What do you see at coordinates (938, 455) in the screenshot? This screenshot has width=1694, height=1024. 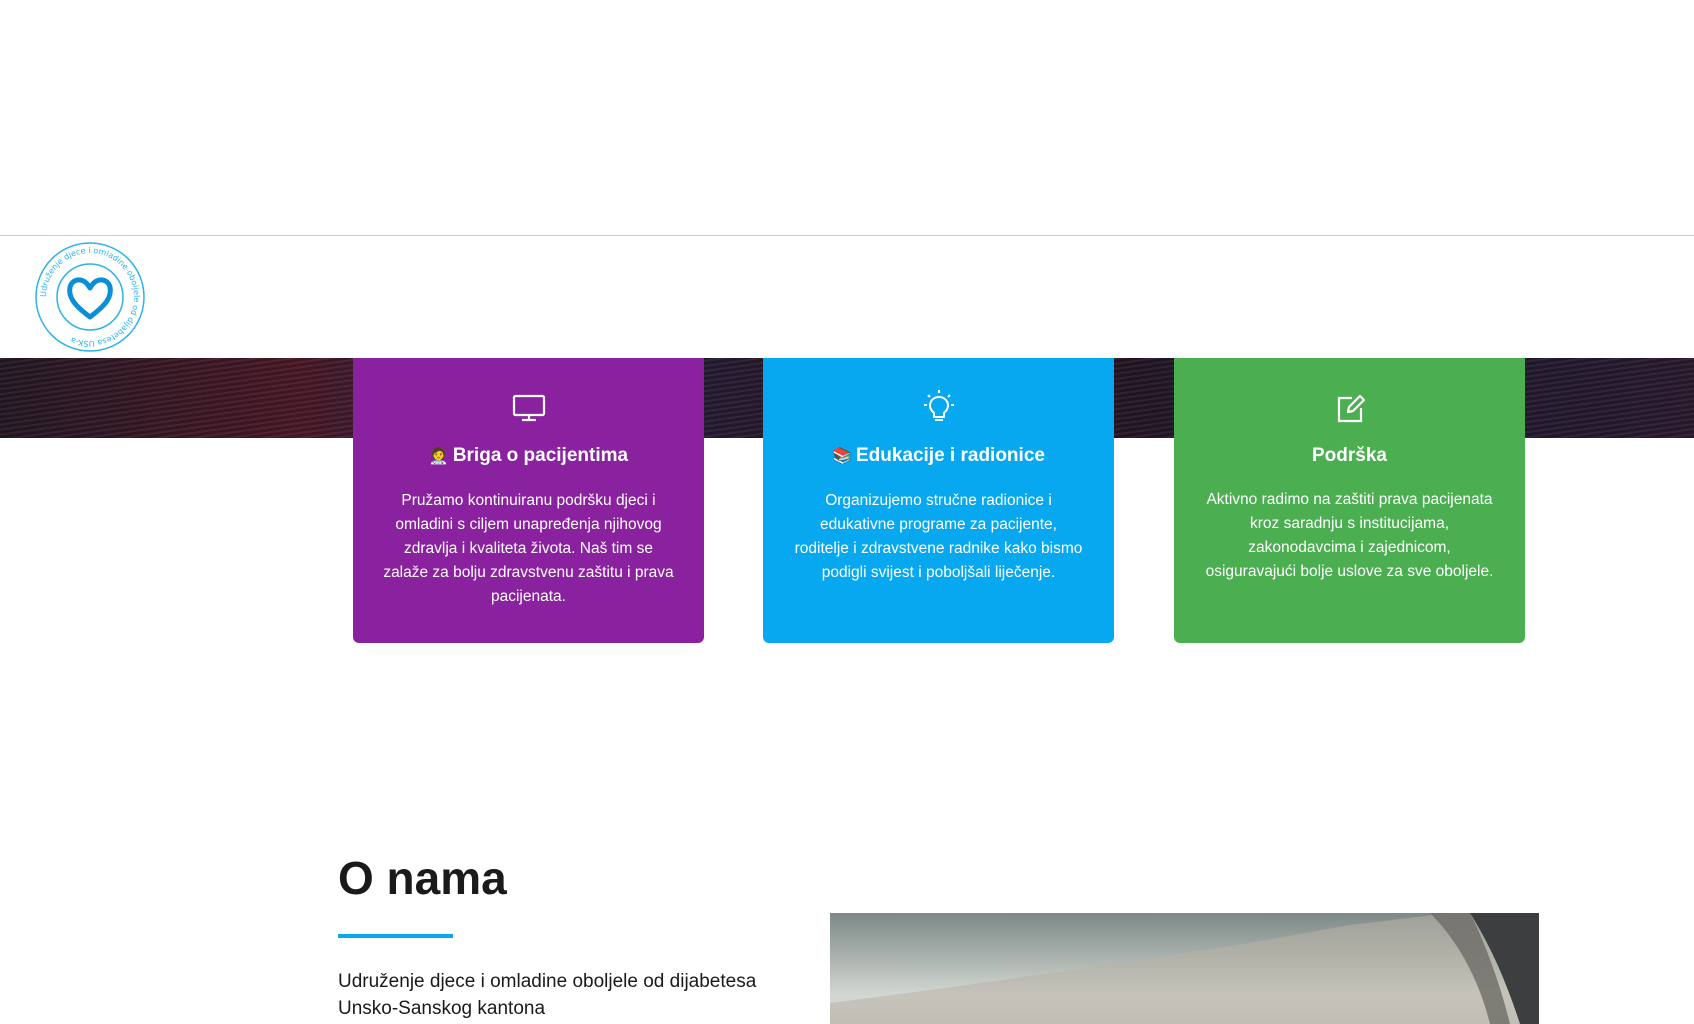 I see `card-title: 📚 Edukacije i radionice` at bounding box center [938, 455].